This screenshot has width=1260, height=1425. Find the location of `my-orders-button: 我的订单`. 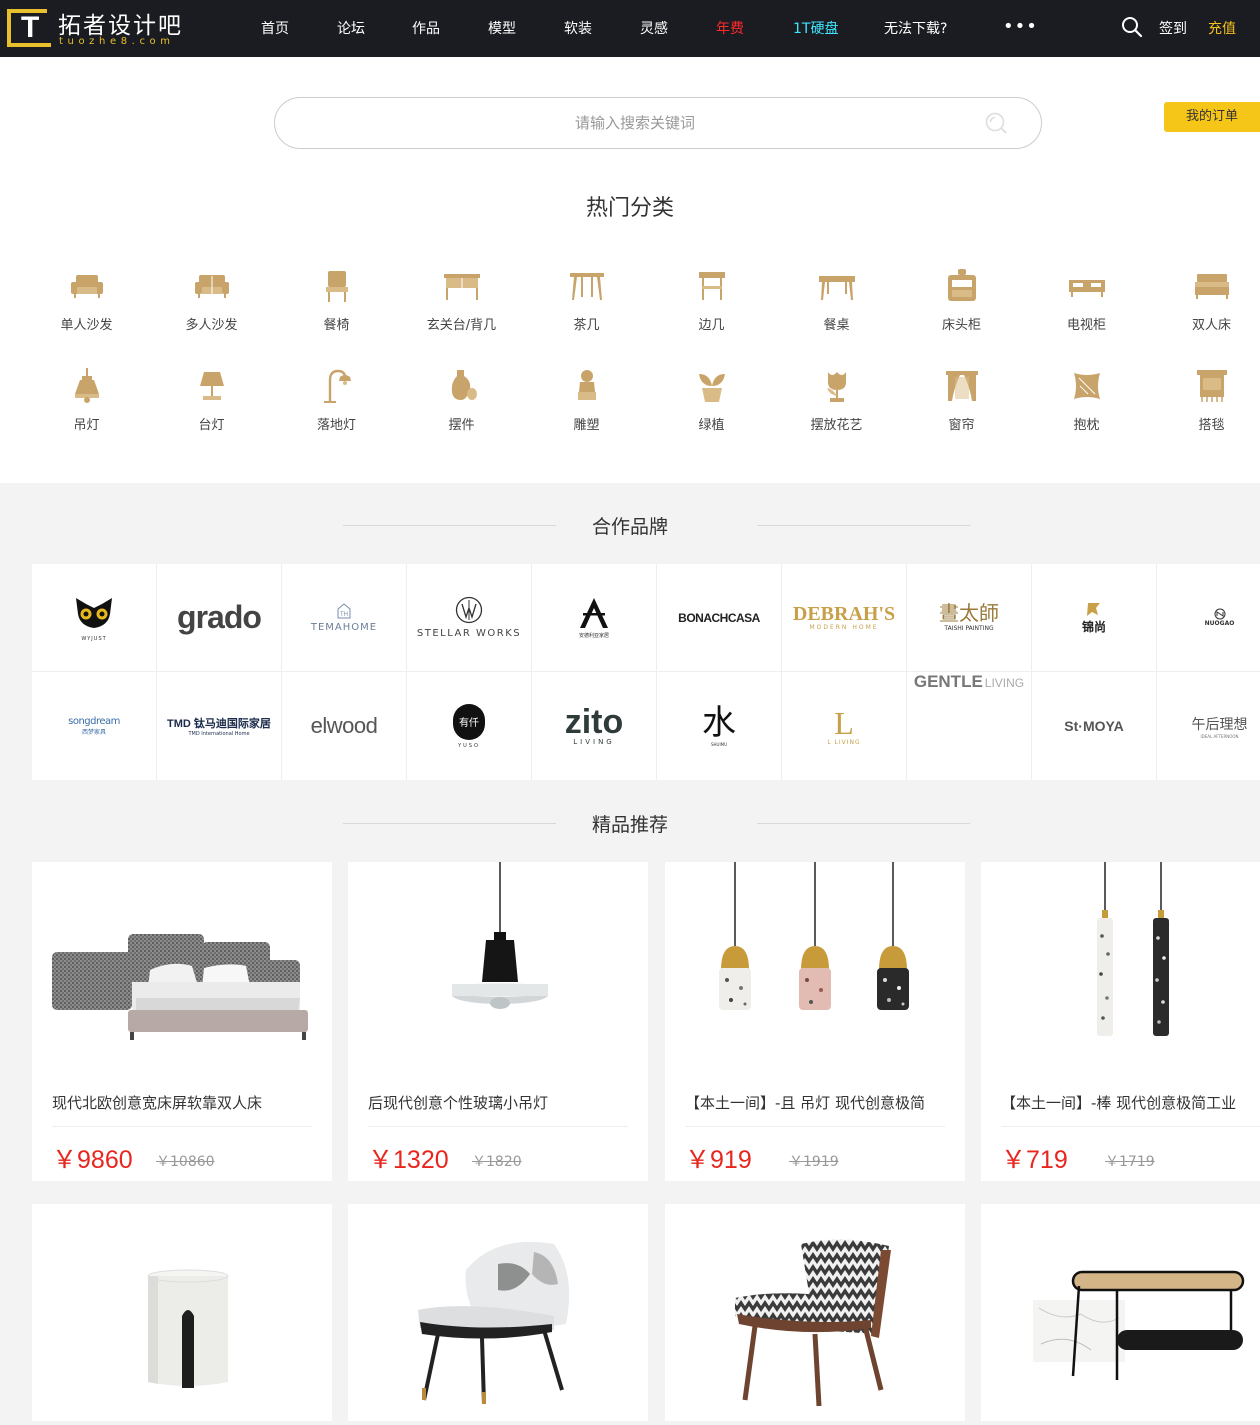

my-orders-button: 我的订单 is located at coordinates (1212, 117).